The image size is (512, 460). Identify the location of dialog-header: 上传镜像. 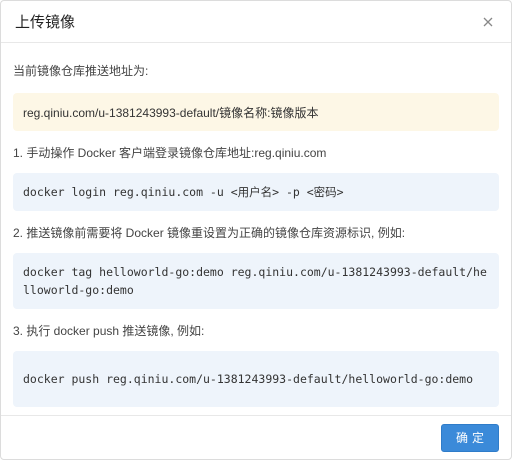
(256, 22).